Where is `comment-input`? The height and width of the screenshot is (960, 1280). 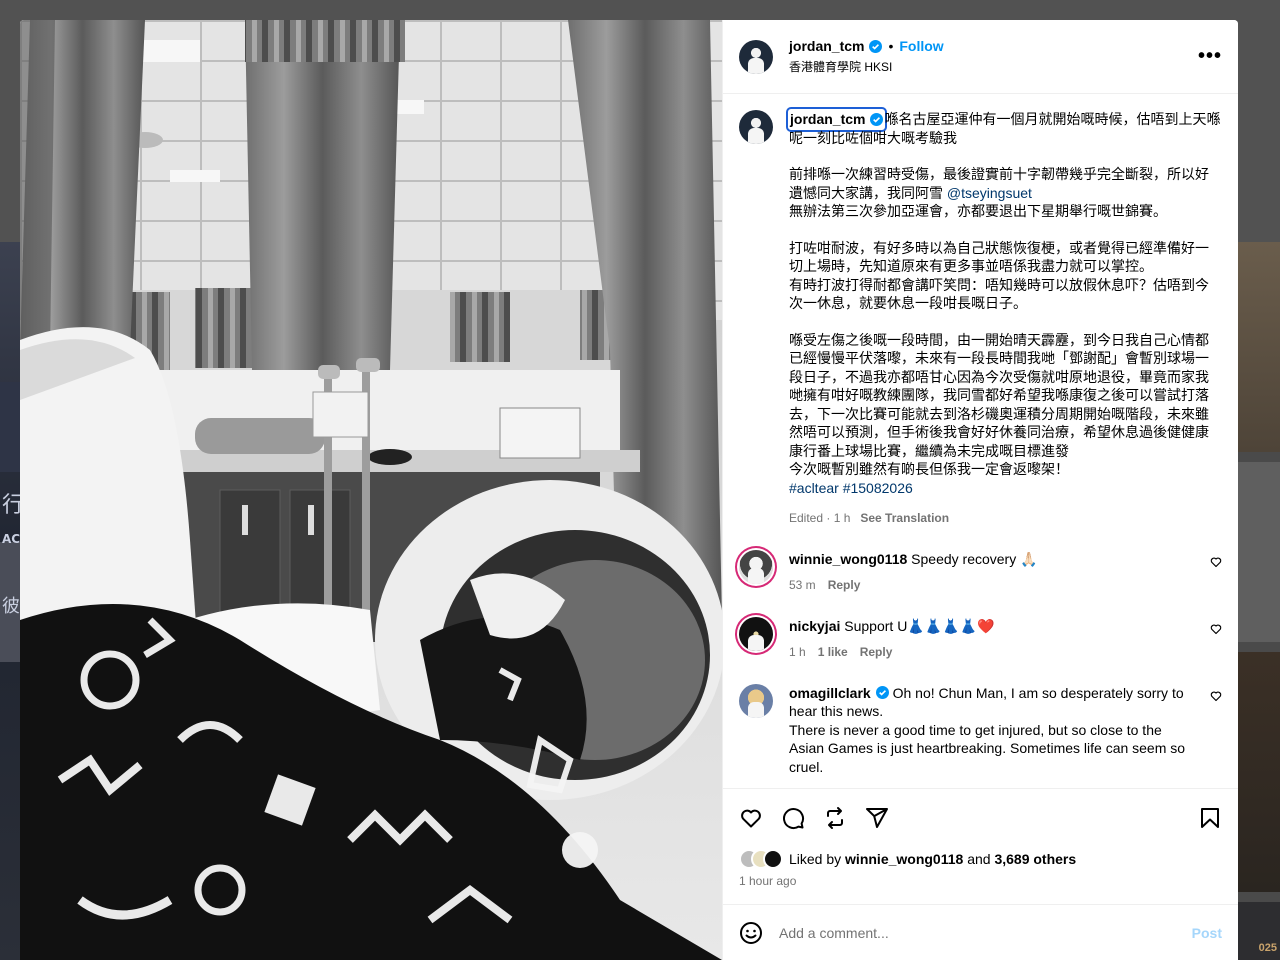
comment-input is located at coordinates (985, 932).